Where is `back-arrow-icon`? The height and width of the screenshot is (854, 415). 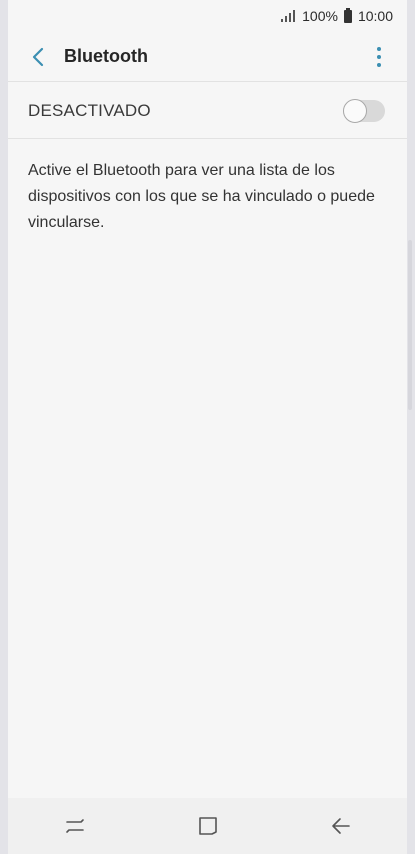 back-arrow-icon is located at coordinates (340, 826).